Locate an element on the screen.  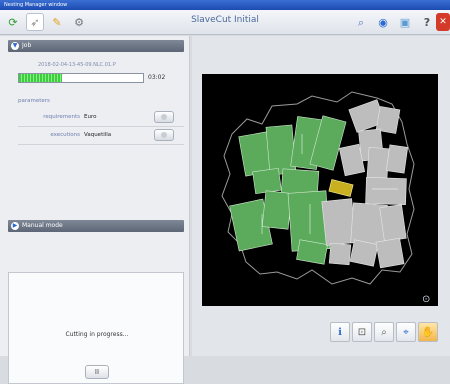
zoom-in-icon: ⌕ is located at coordinates (361, 22).